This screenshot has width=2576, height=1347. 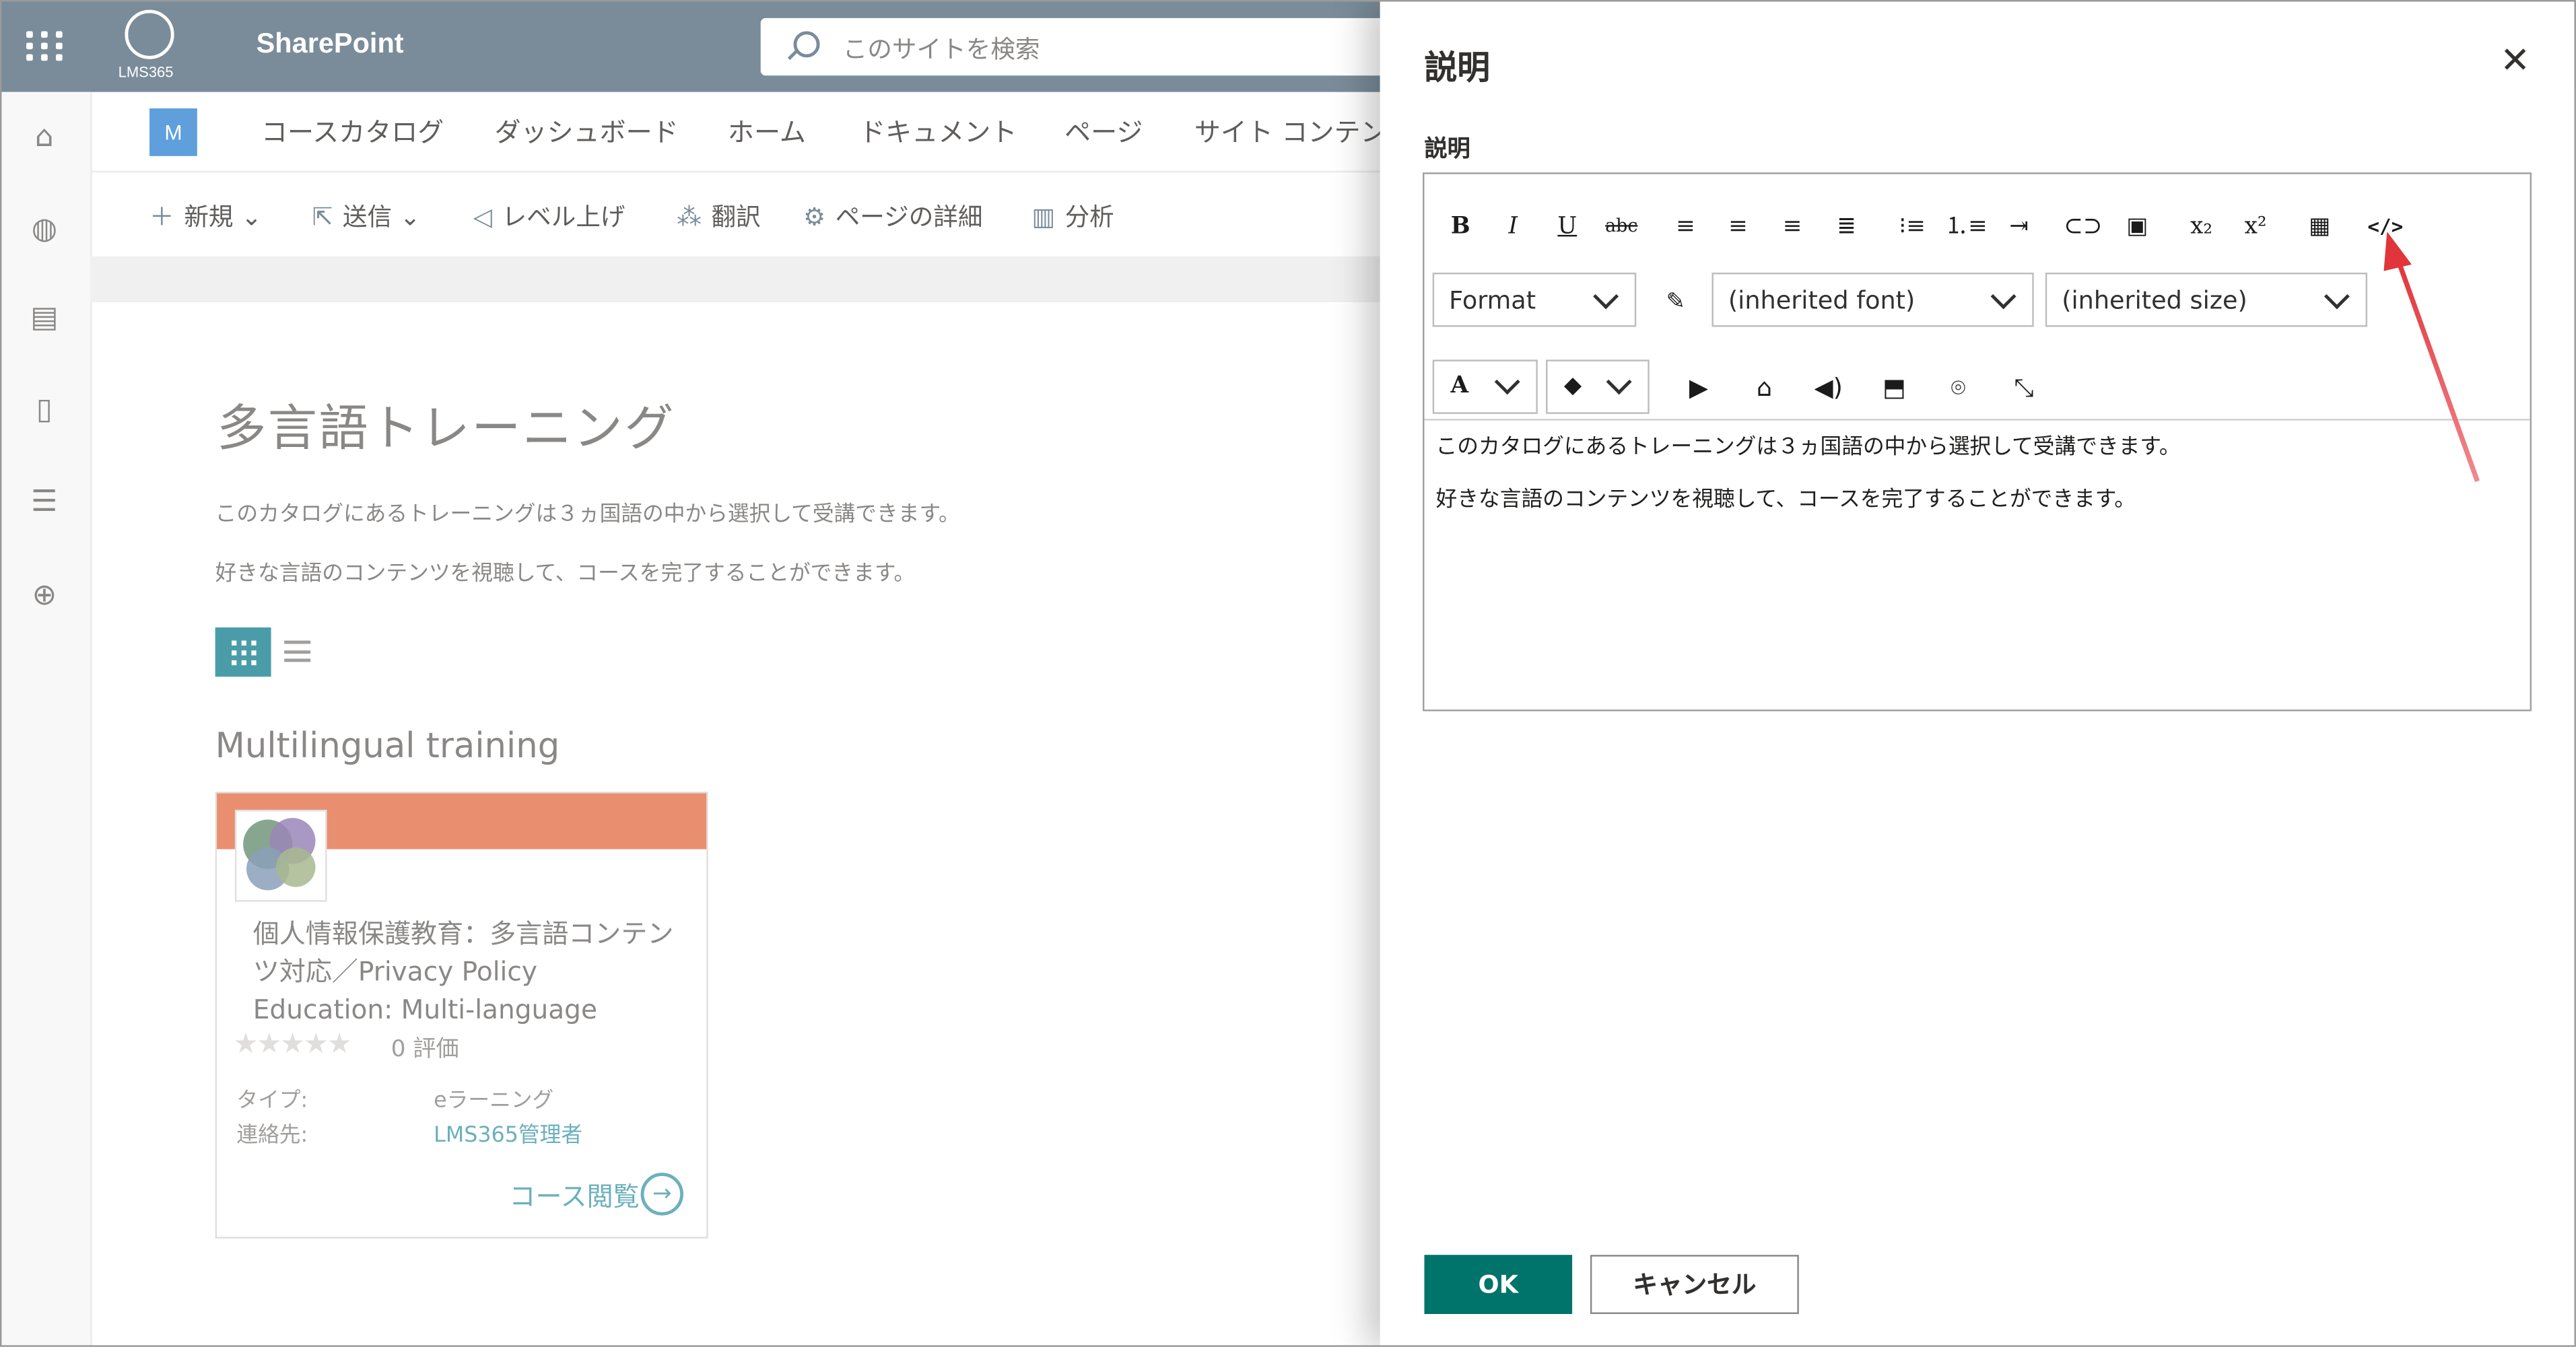 What do you see at coordinates (425, 1049) in the screenshot?
I see `rating-count: 0 評価` at bounding box center [425, 1049].